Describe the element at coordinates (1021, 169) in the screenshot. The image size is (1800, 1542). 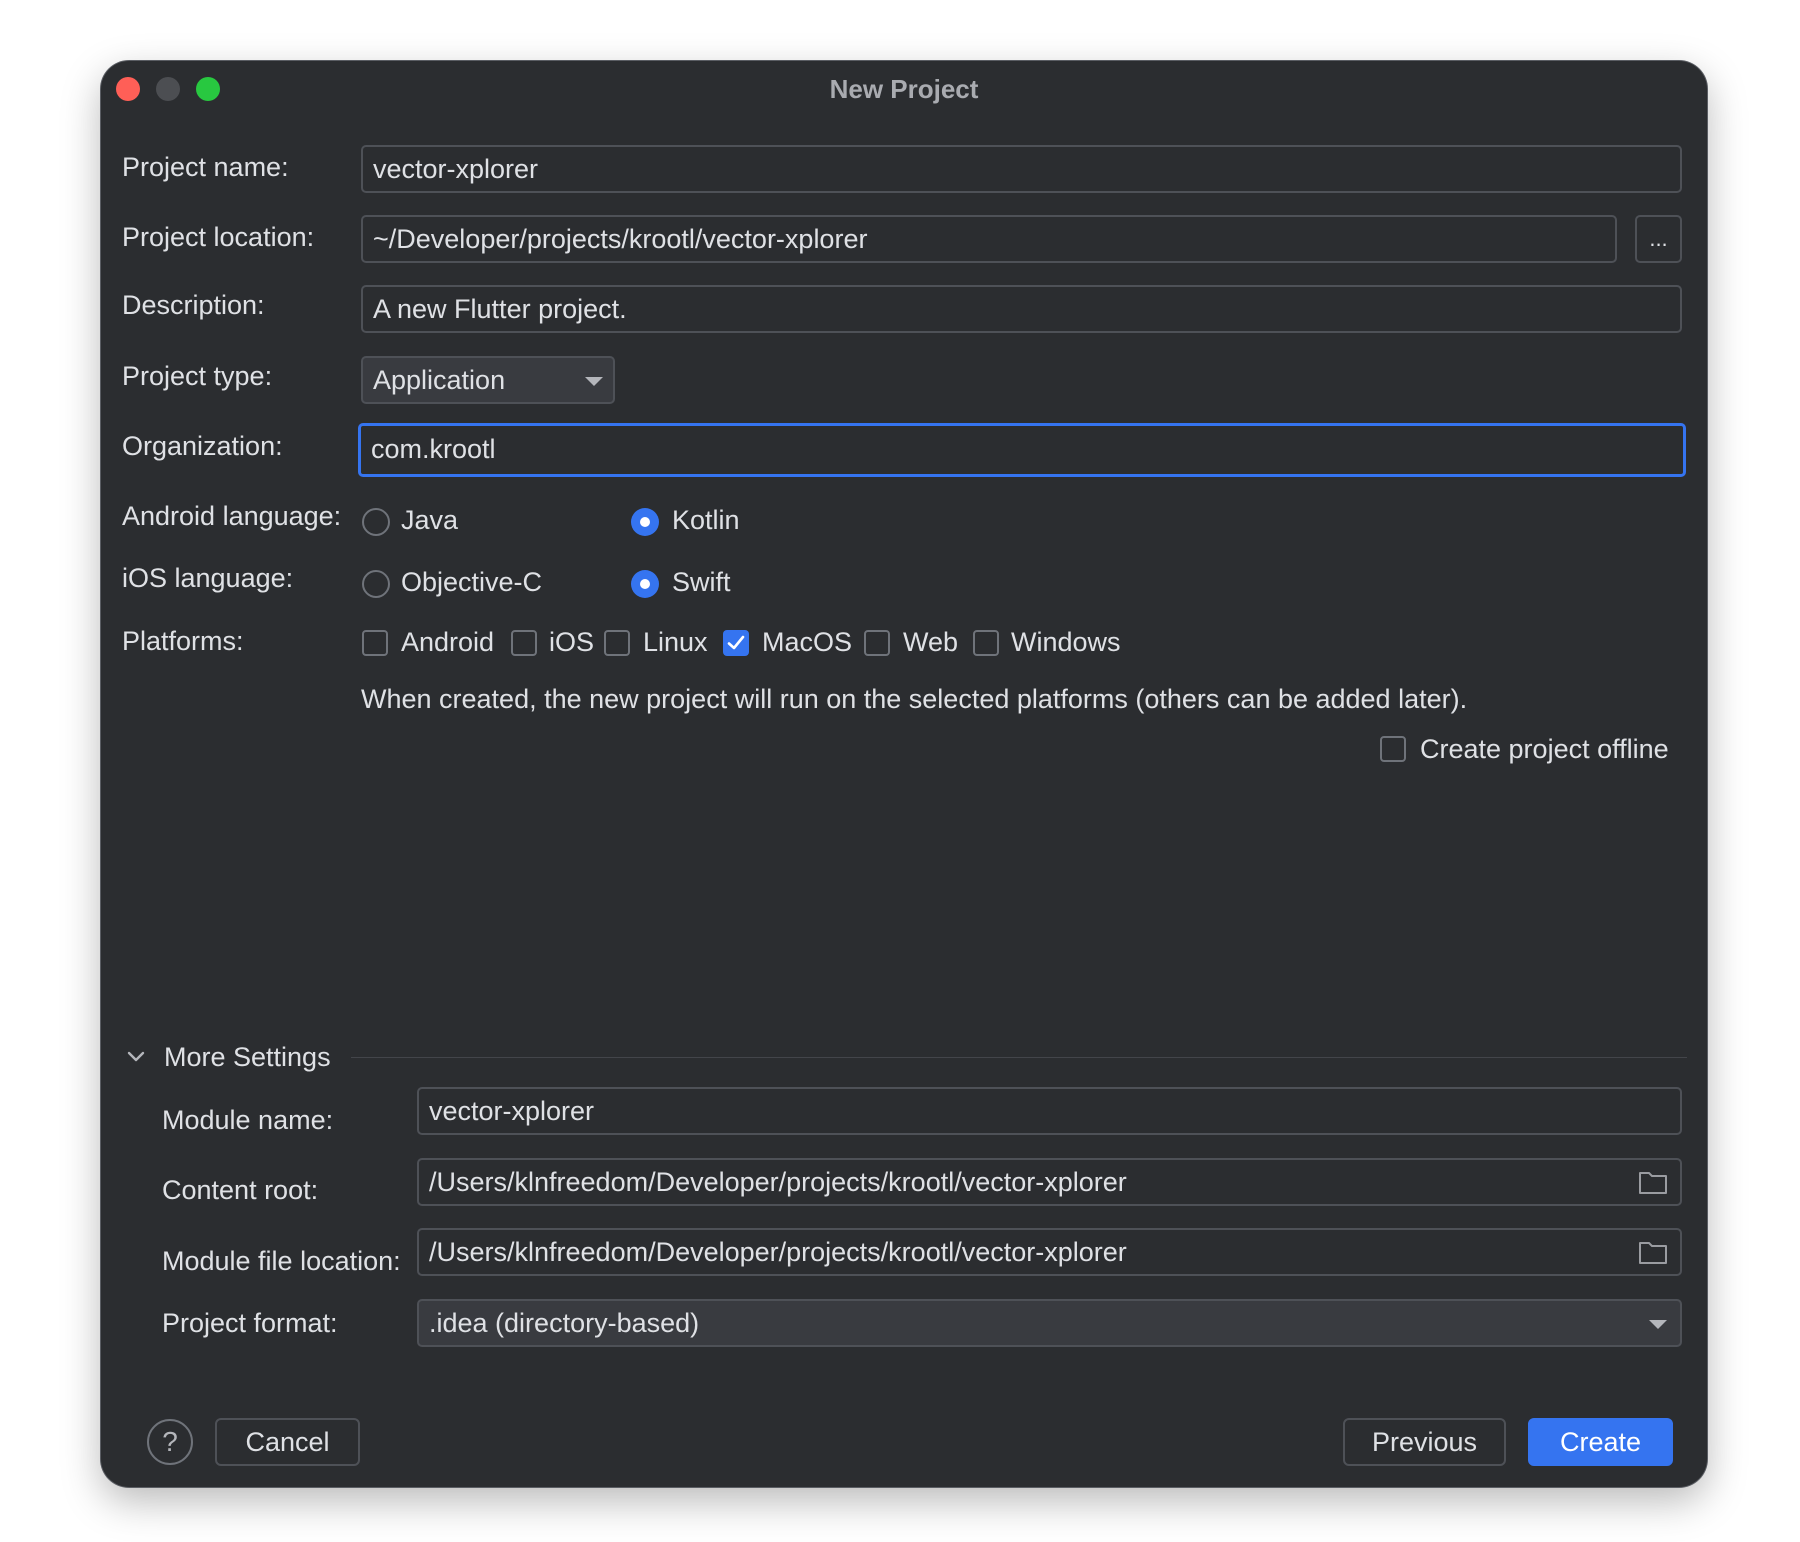
I see `project-name-input: vector-xplorer` at that location.